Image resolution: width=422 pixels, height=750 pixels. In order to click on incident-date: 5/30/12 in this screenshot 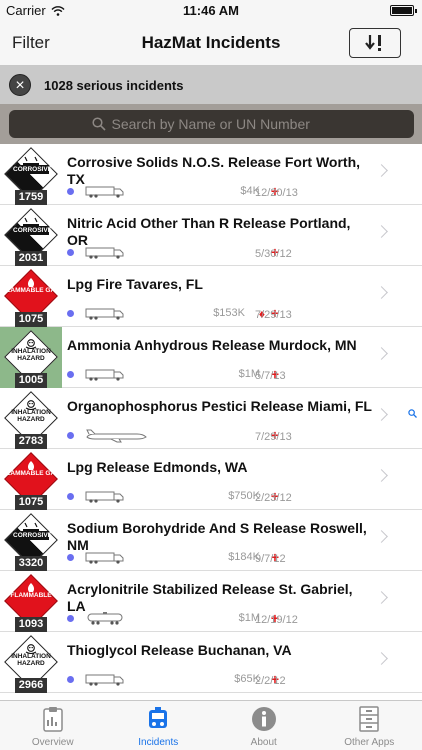, I will do `click(273, 254)`.